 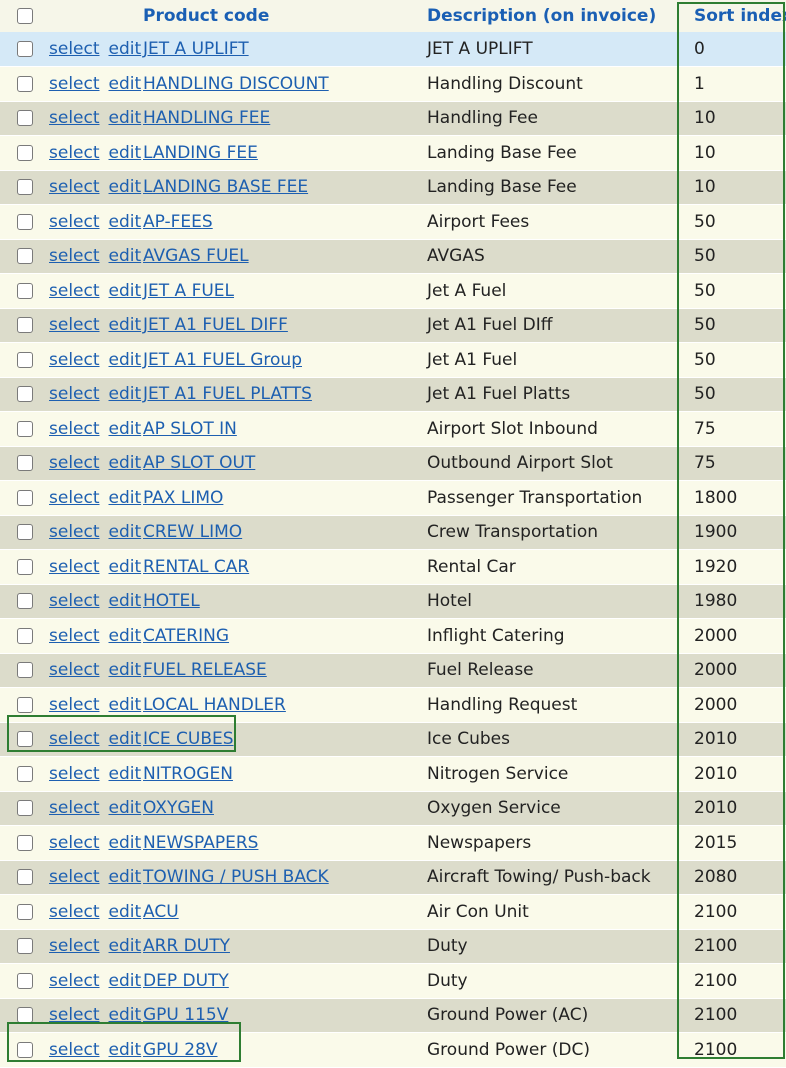 What do you see at coordinates (205, 670) in the screenshot?
I see `product-code-link: FUEL RELEASE` at bounding box center [205, 670].